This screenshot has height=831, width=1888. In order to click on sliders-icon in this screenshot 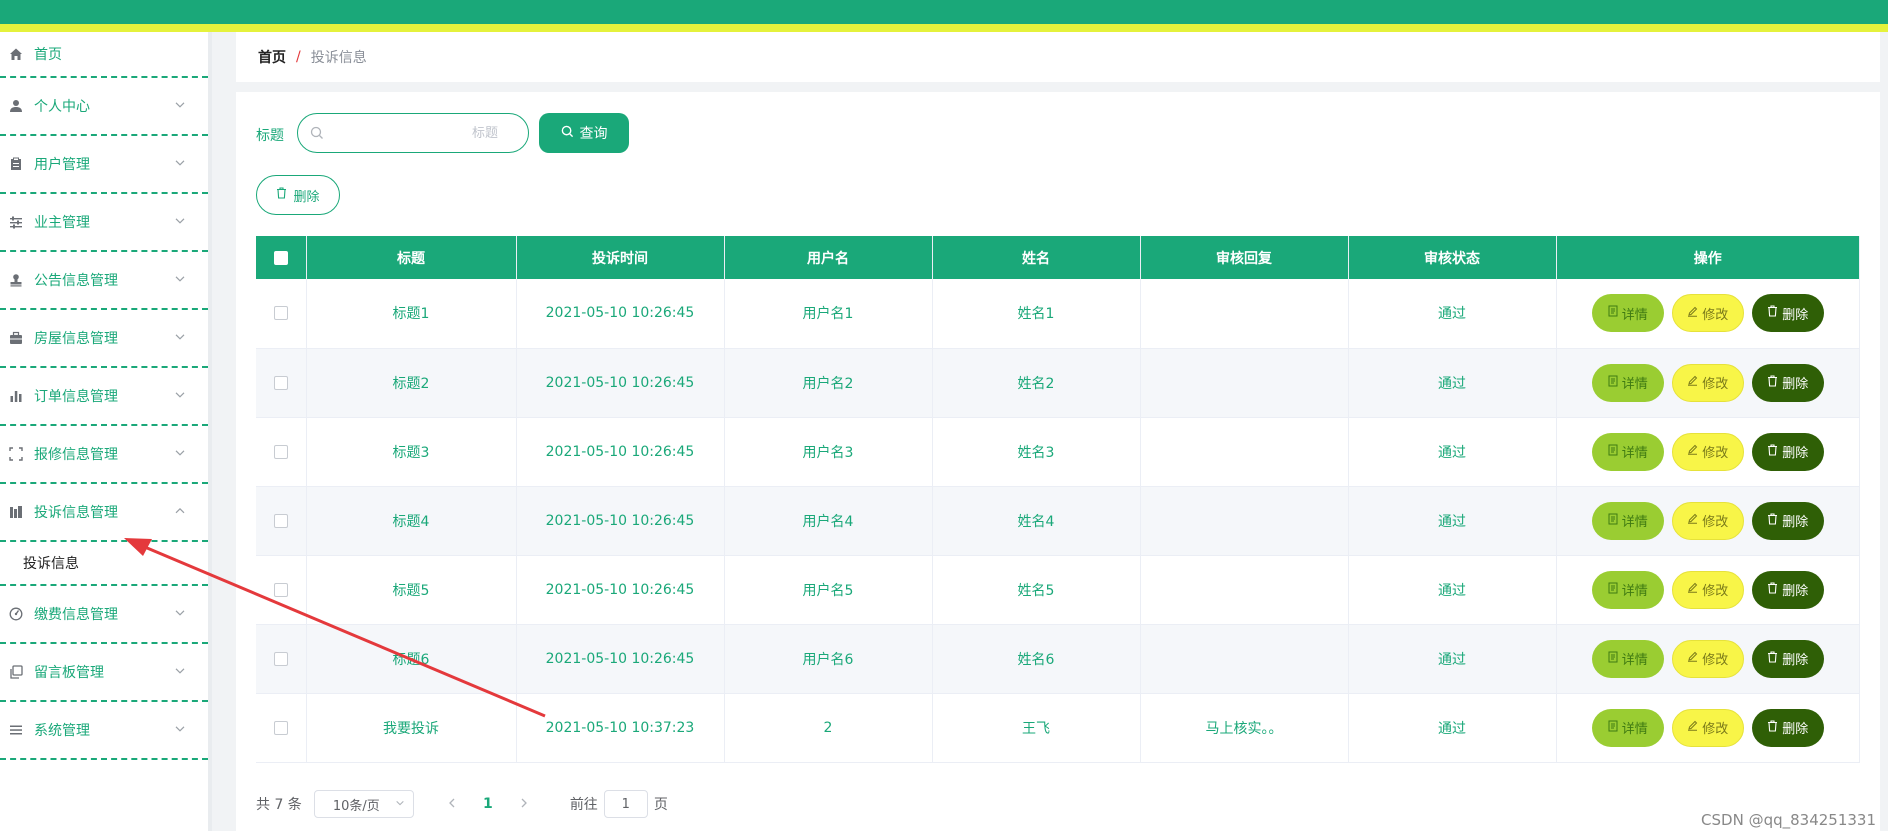, I will do `click(16, 222)`.